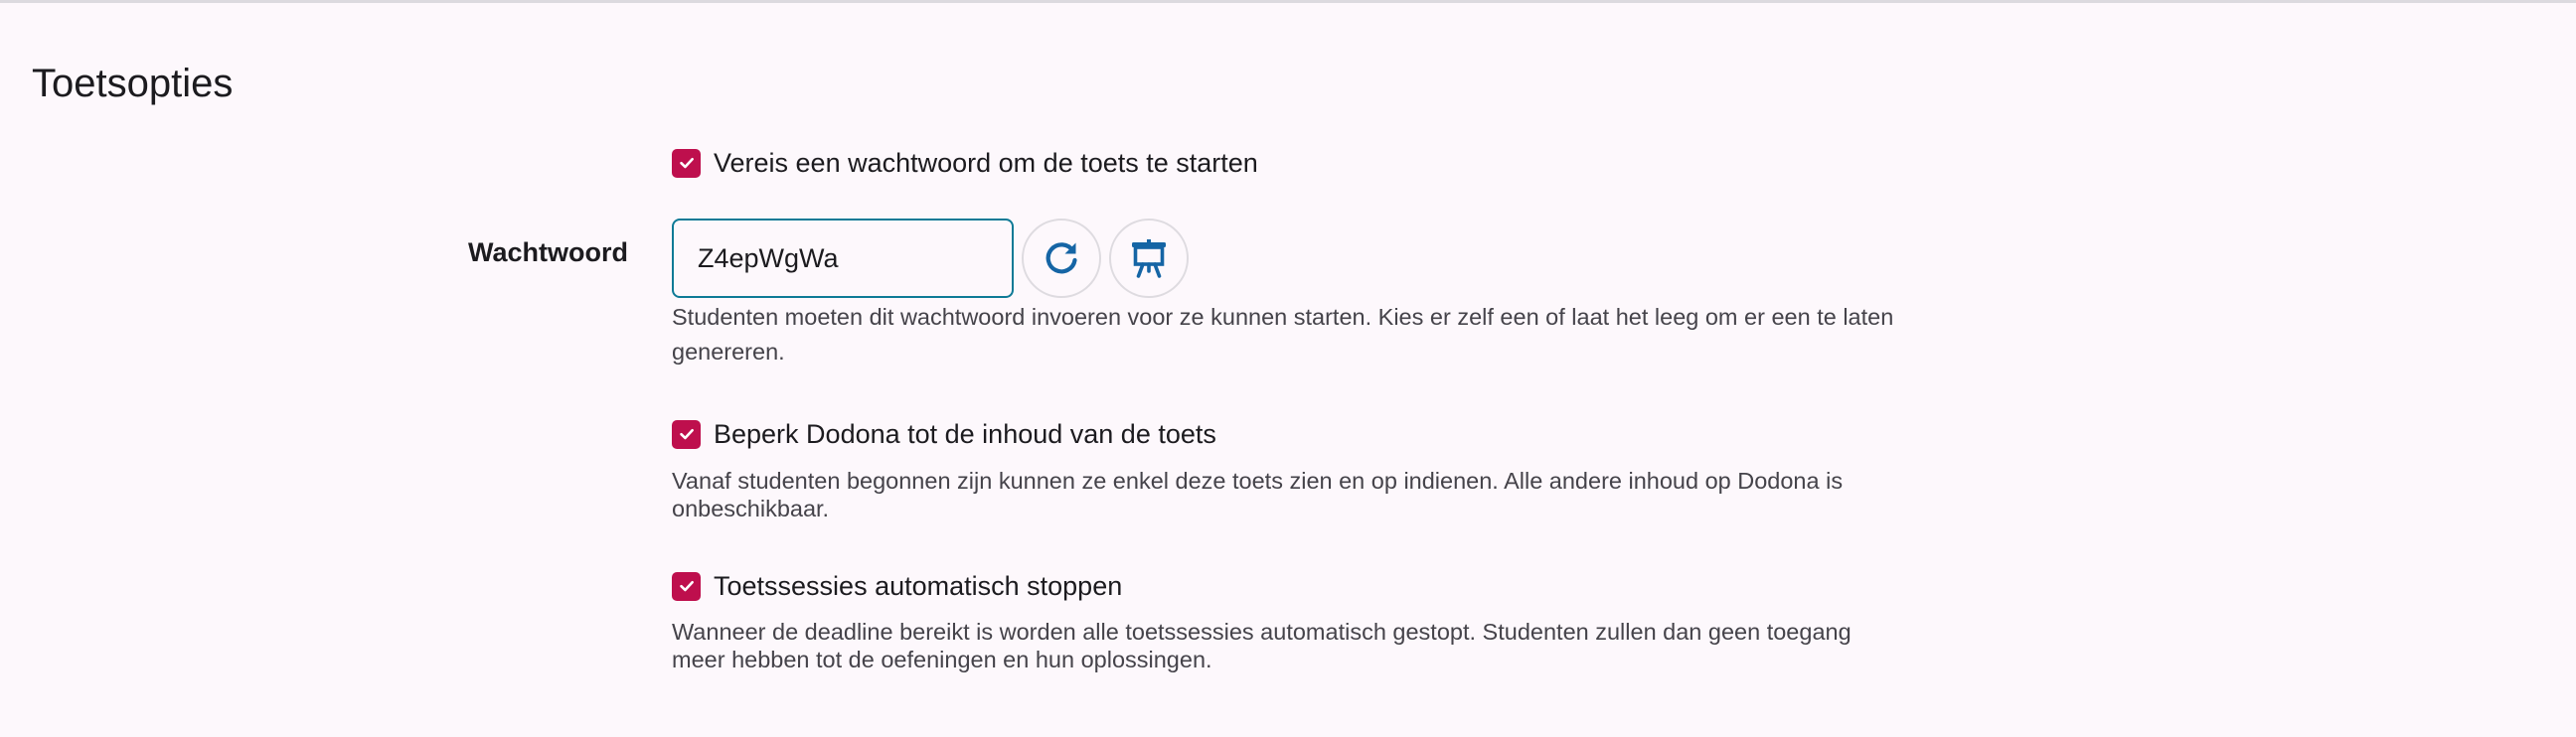  I want to click on restrict-dodona-checkbox, so click(686, 434).